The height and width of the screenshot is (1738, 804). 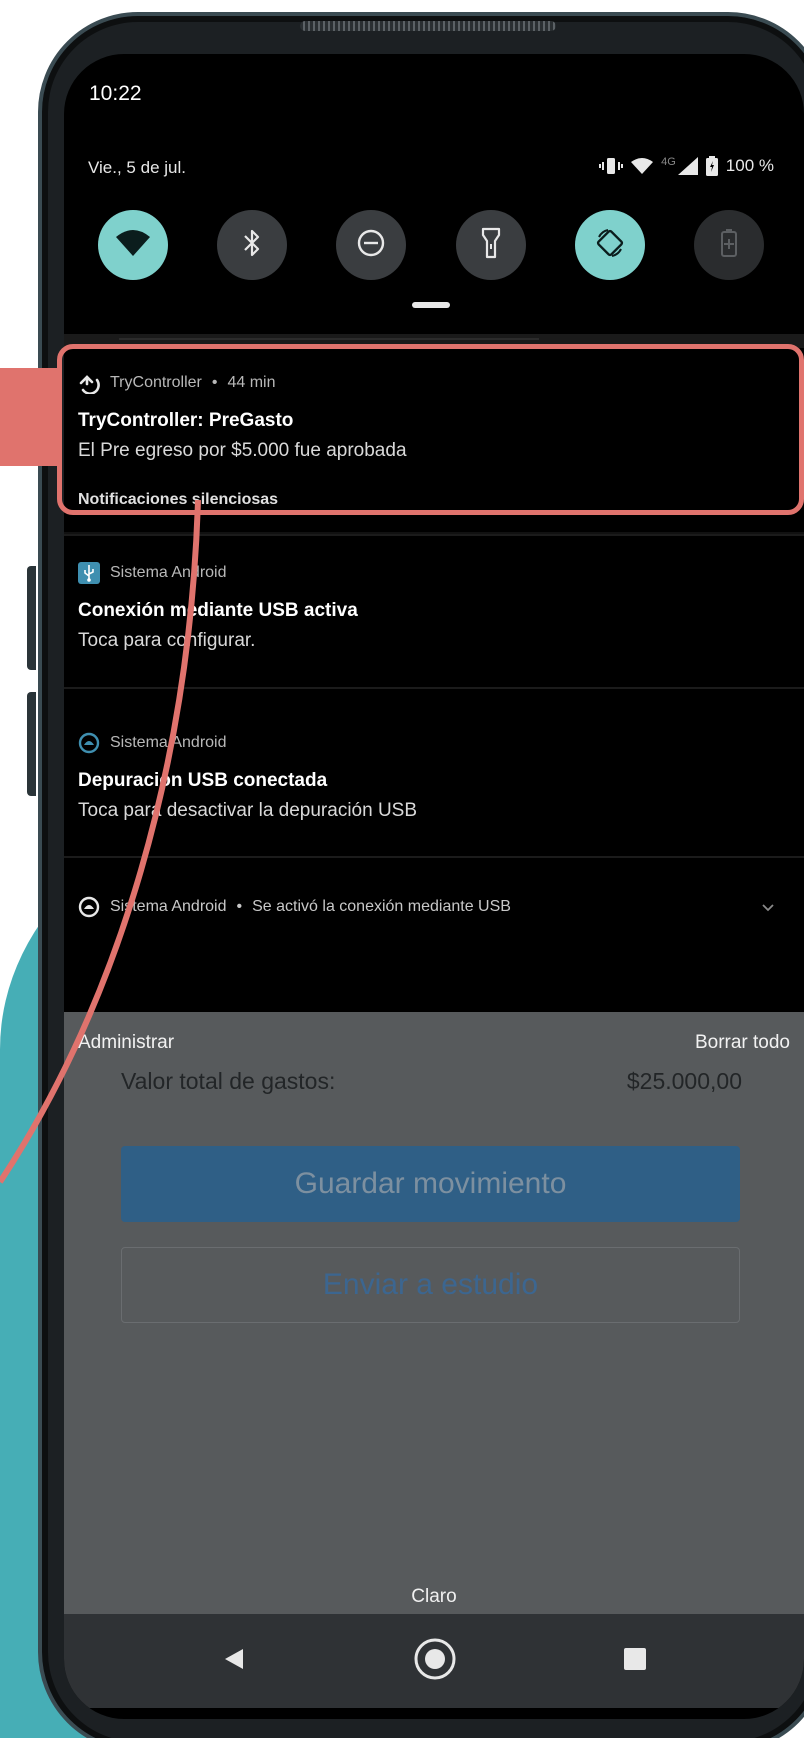 I want to click on power-button, so click(x=31, y=744).